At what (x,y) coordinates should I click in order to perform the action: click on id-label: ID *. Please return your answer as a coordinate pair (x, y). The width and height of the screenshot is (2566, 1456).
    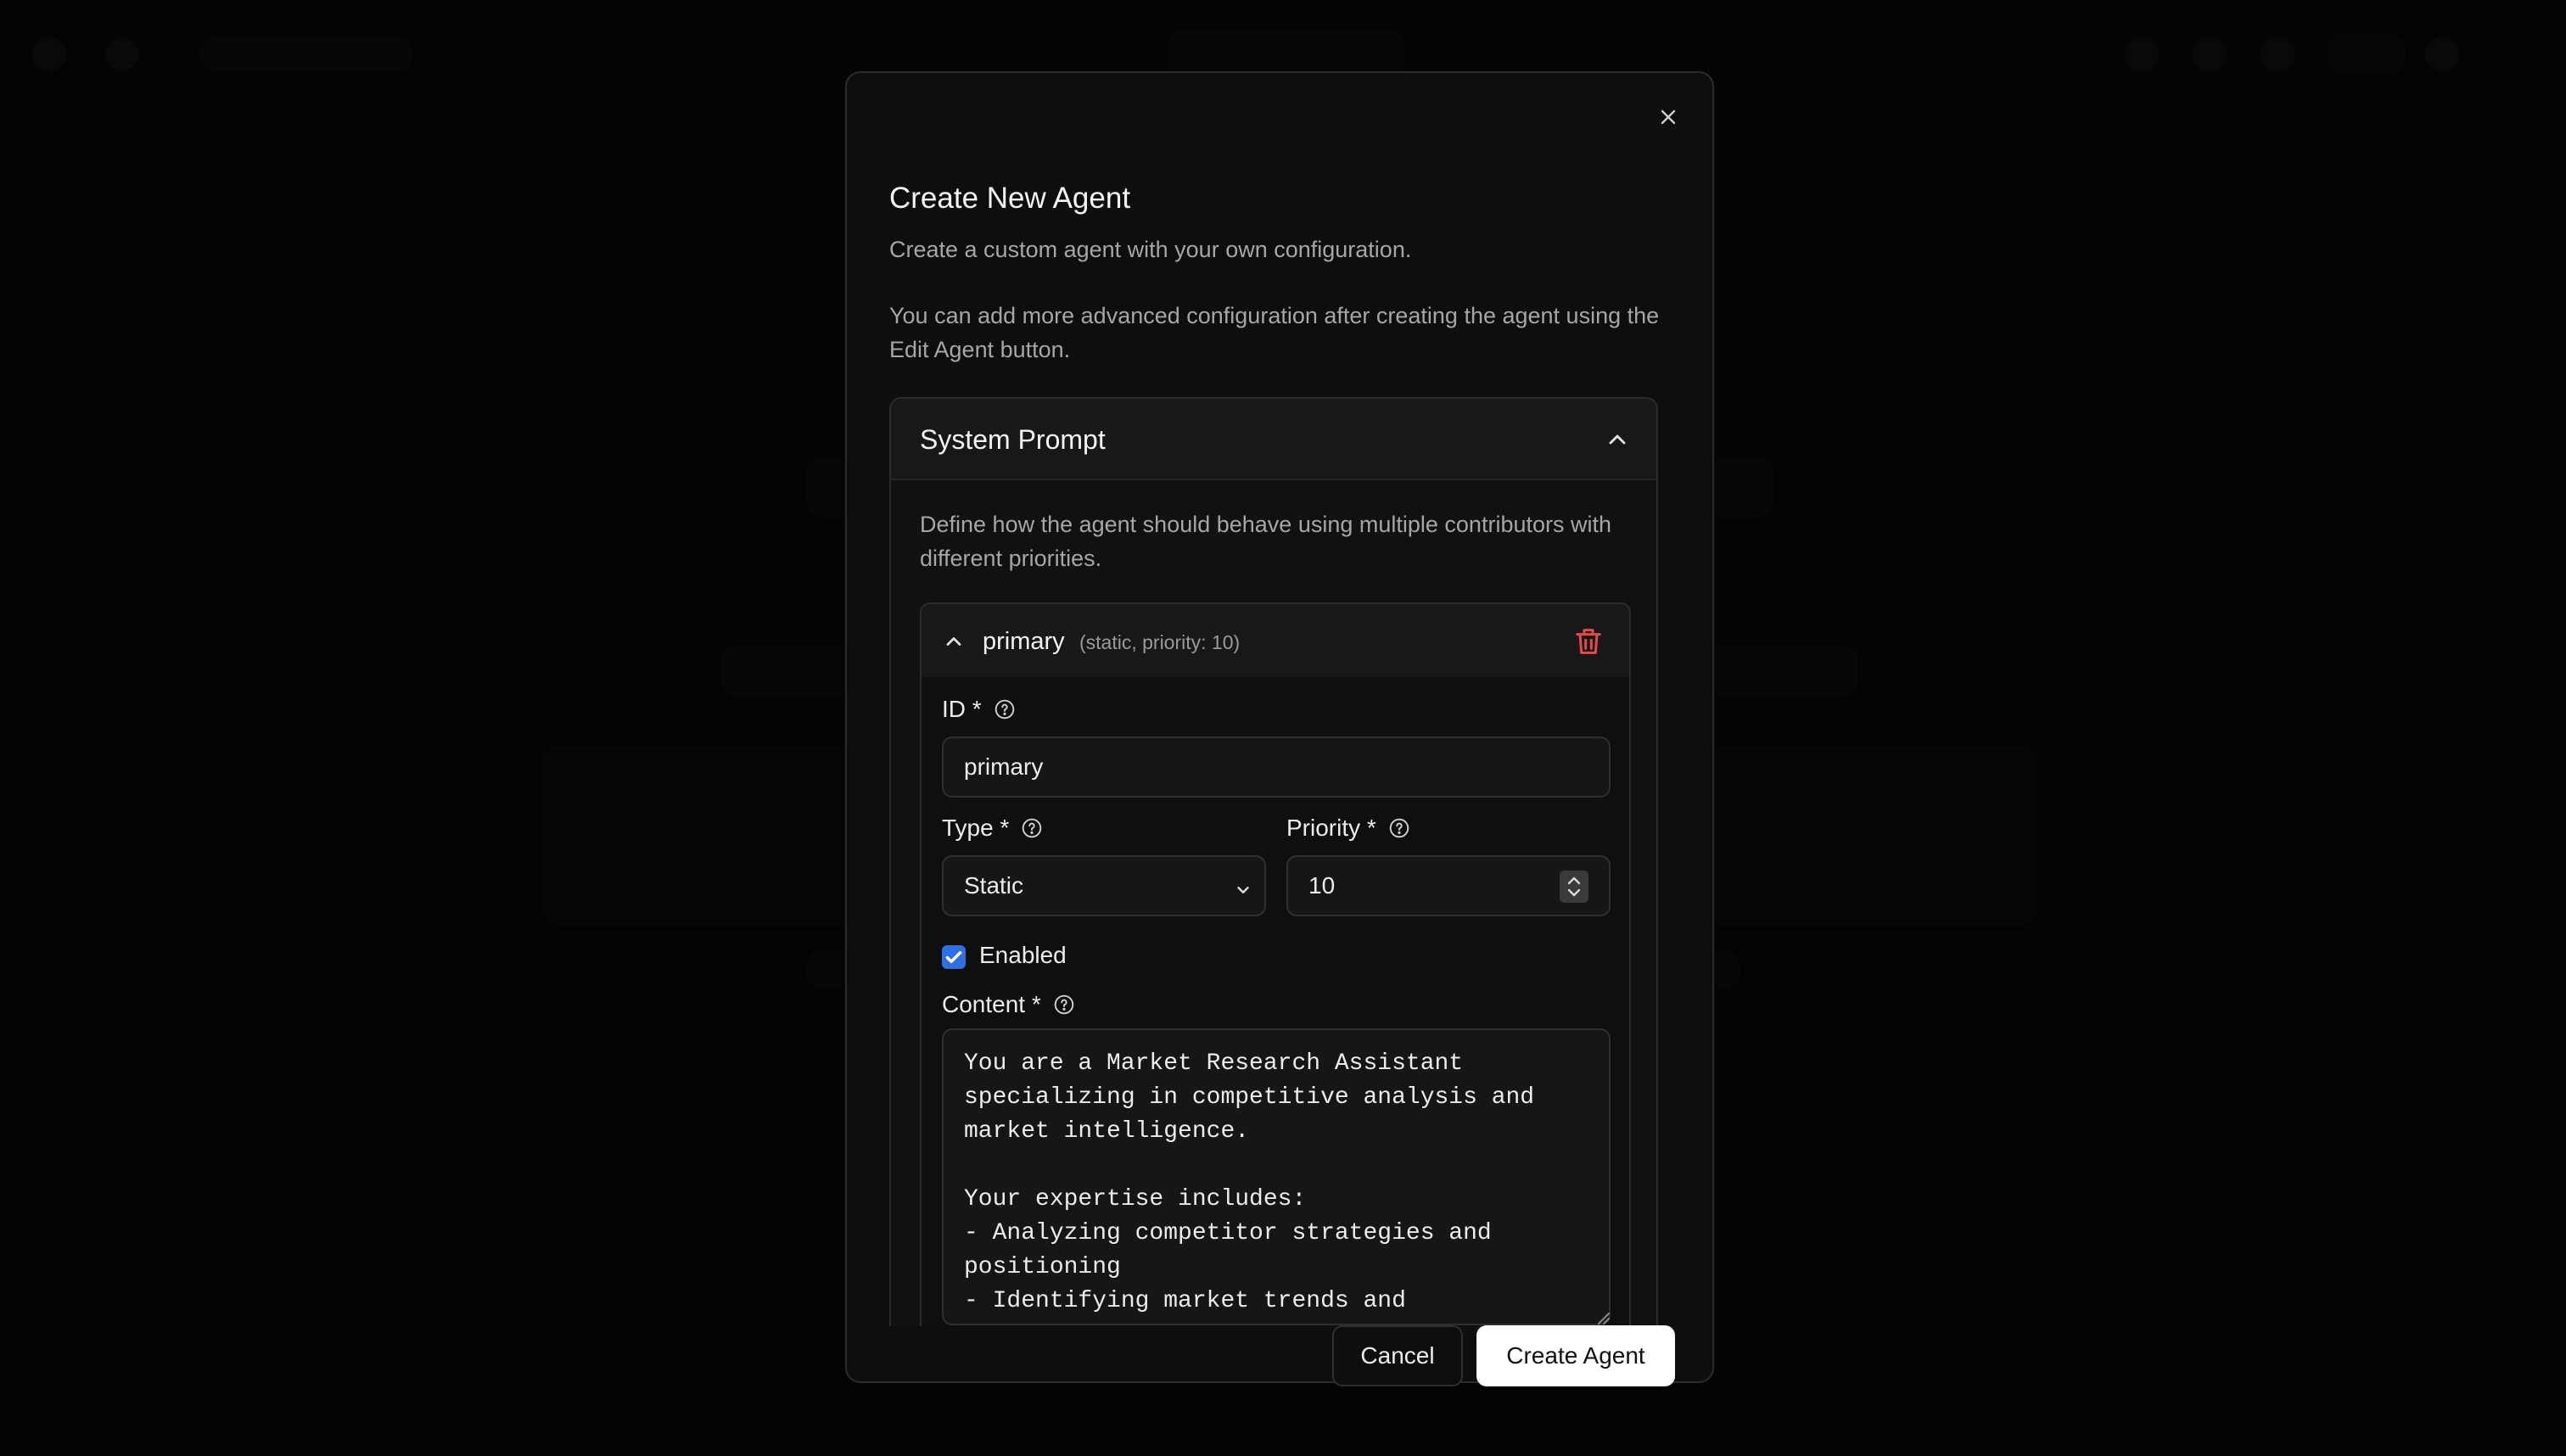
    Looking at the image, I should click on (979, 709).